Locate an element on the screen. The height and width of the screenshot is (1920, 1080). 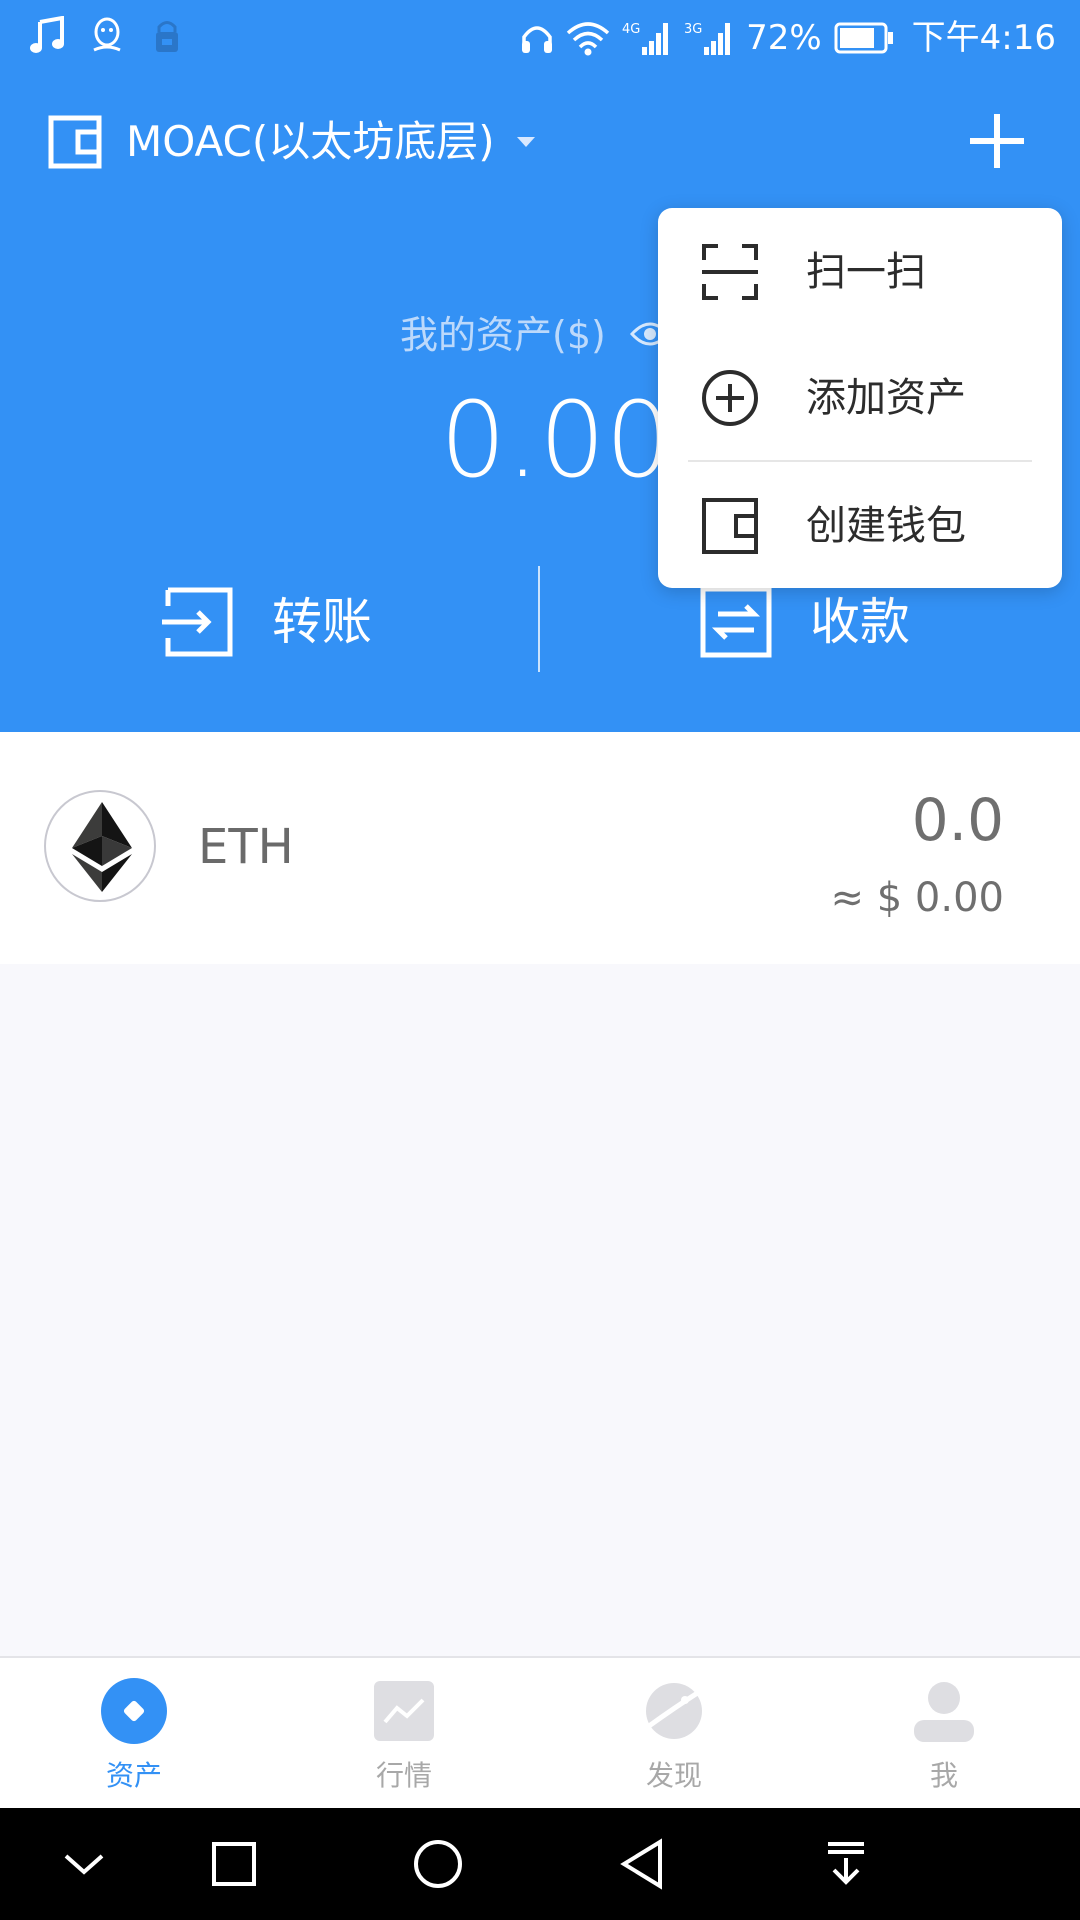
assets-icon is located at coordinates (134, 1711).